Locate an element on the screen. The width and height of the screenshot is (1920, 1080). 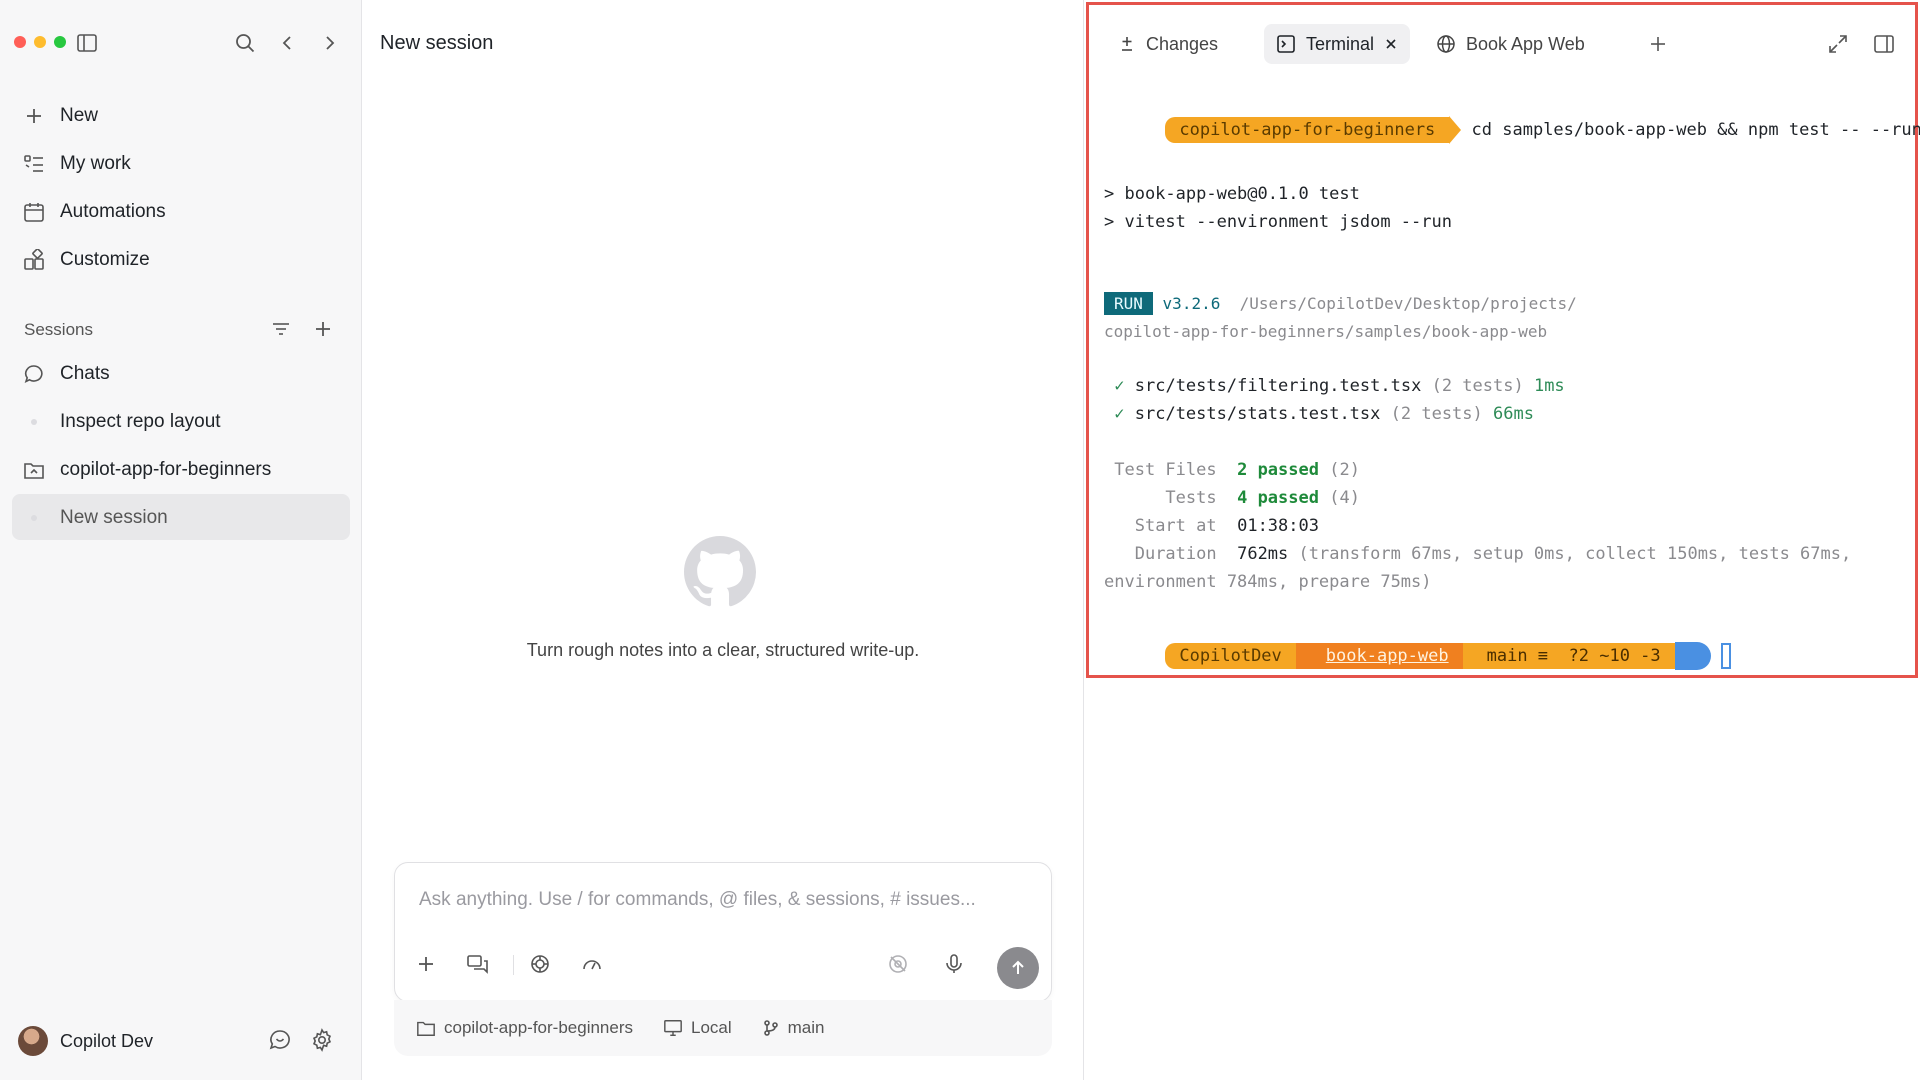
tab-terminal-label: Terminal is located at coordinates (1340, 43).